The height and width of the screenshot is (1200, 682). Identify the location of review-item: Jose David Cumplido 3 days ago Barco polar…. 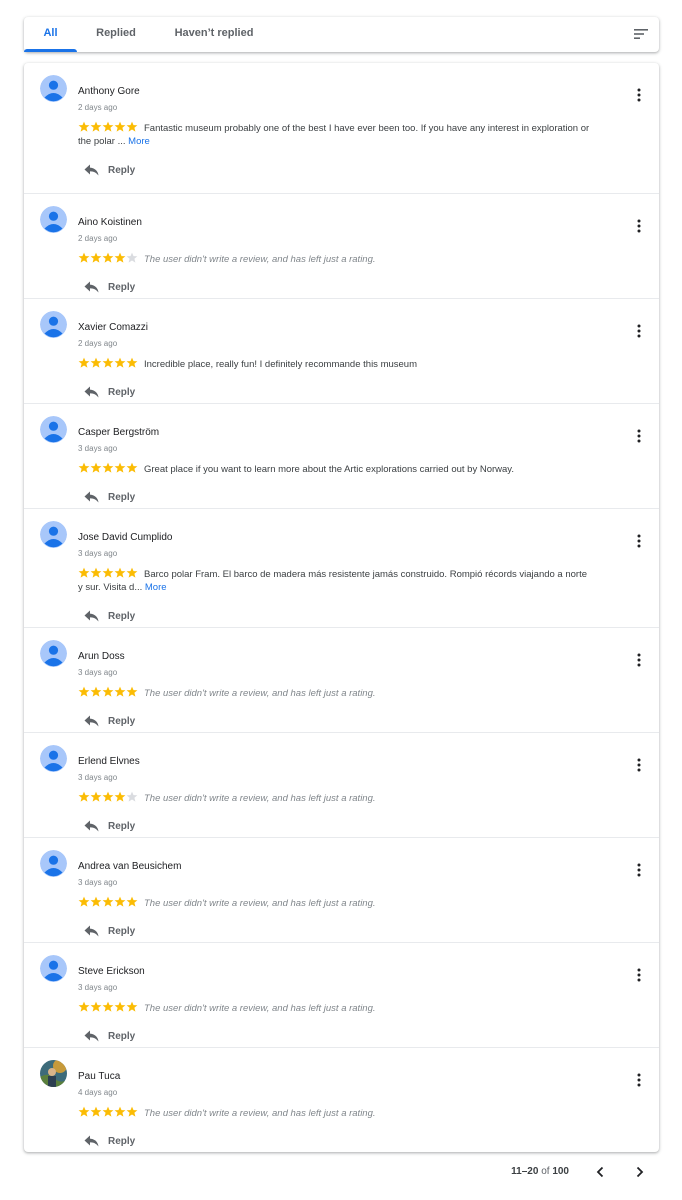
(341, 567).